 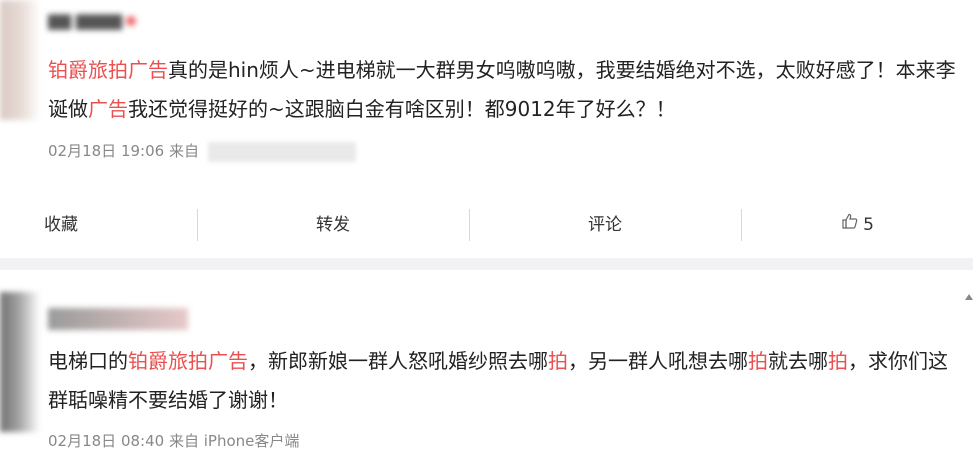 What do you see at coordinates (605, 225) in the screenshot?
I see `comment-button: 评论` at bounding box center [605, 225].